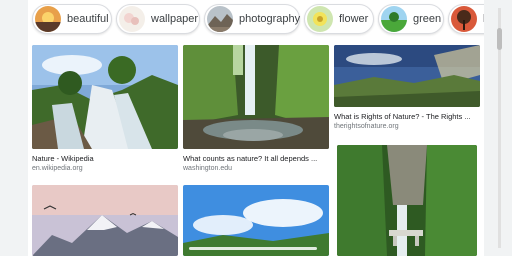 The image size is (512, 256). I want to click on chip-beautiful: beautiful, so click(72, 19).